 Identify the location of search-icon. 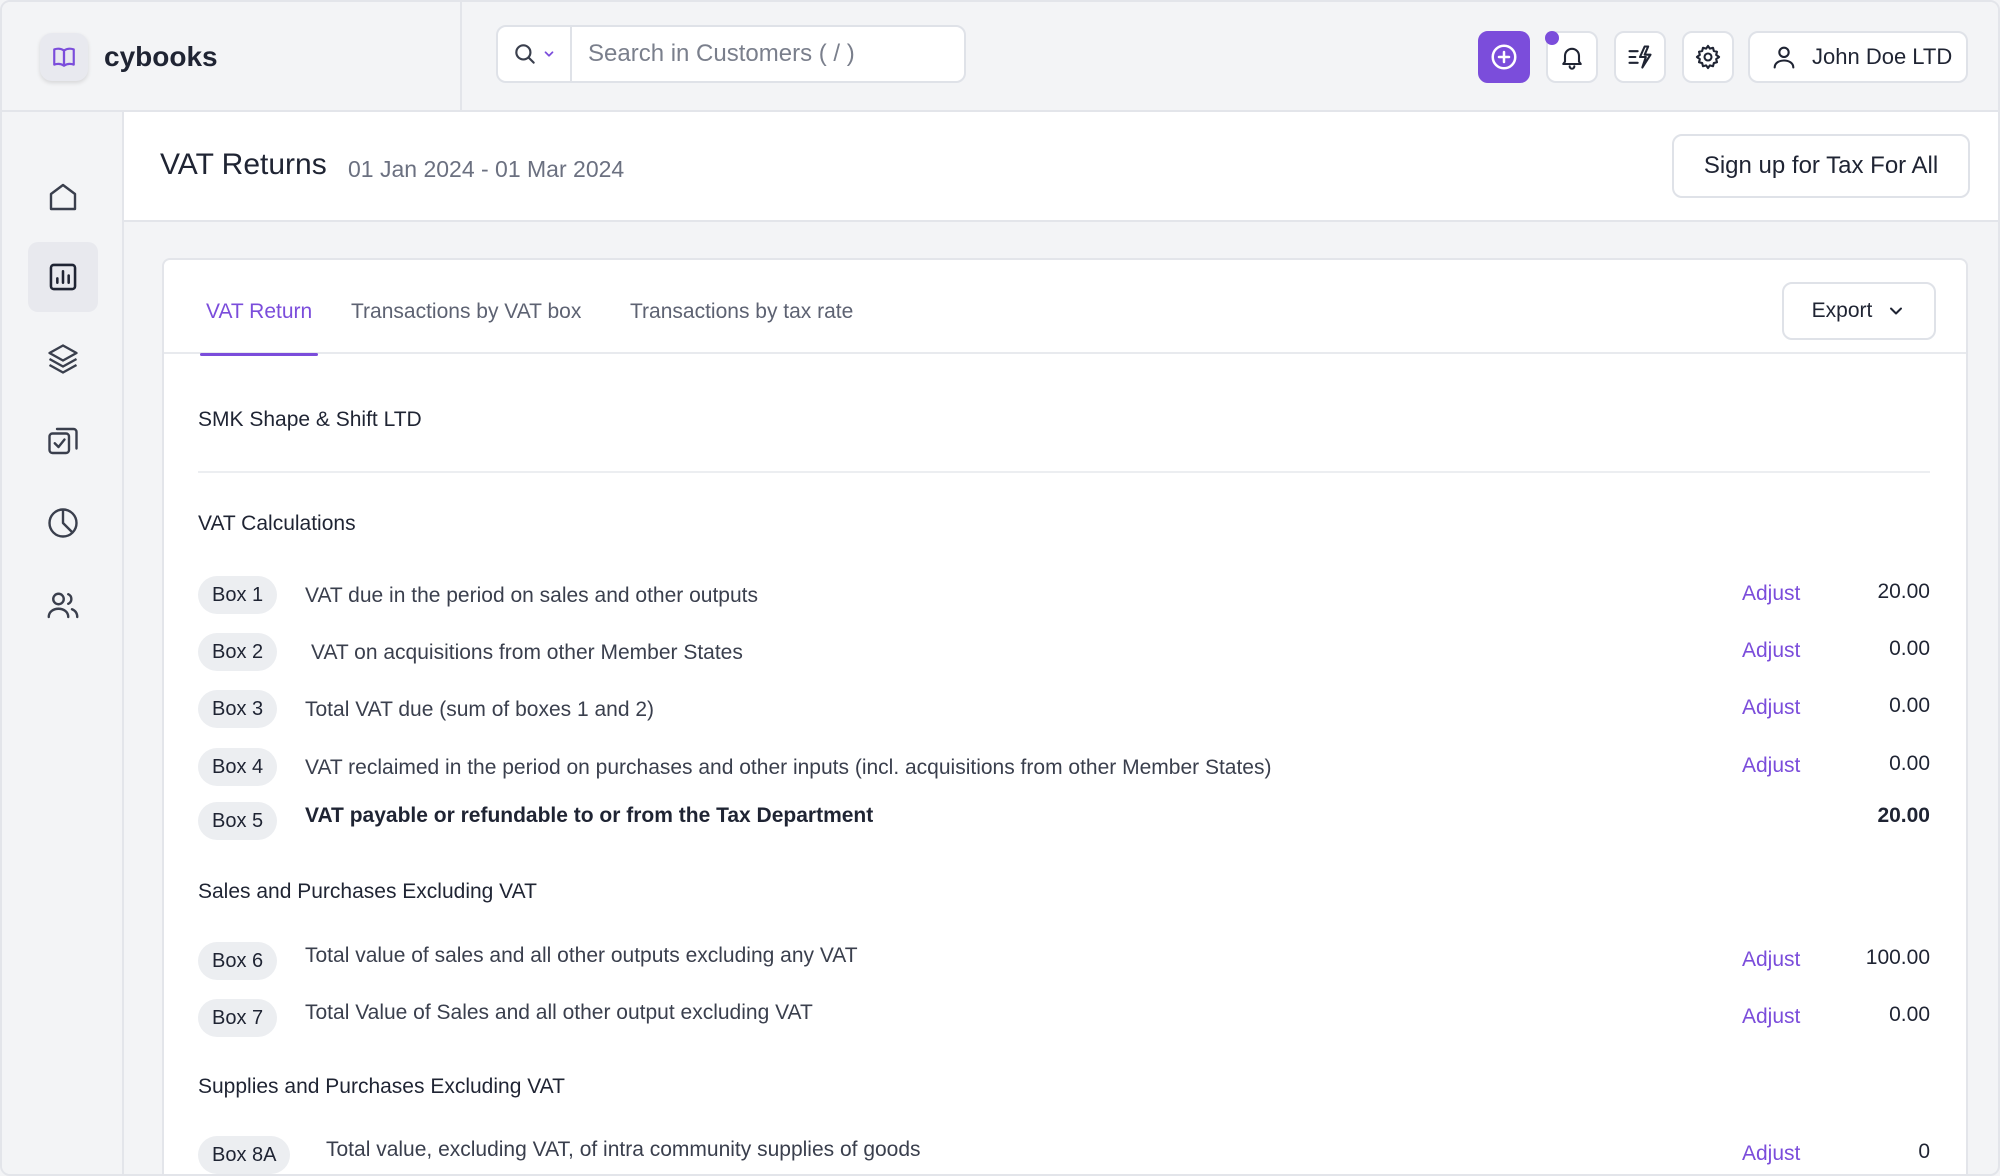
(525, 54).